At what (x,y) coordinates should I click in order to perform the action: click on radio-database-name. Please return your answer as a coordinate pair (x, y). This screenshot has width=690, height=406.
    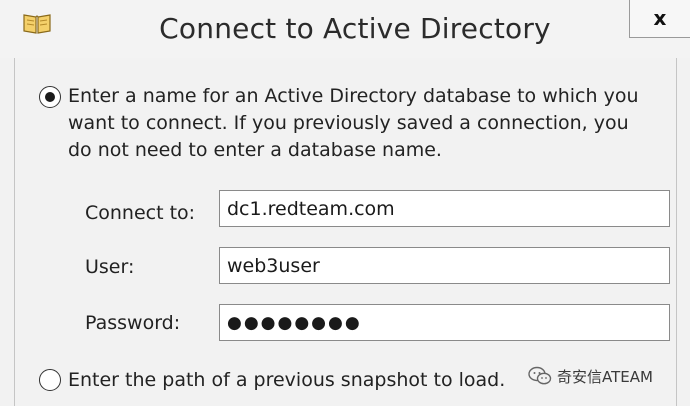
    Looking at the image, I should click on (50, 97).